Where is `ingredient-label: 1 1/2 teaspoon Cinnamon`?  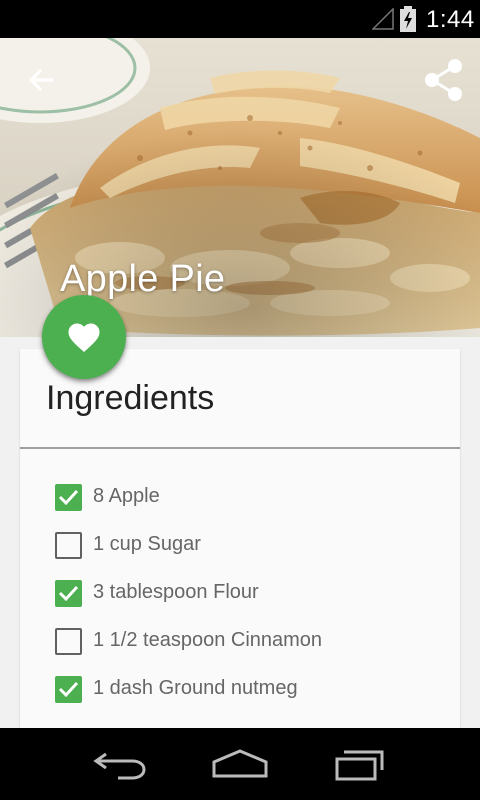 ingredient-label: 1 1/2 teaspoon Cinnamon is located at coordinates (208, 640).